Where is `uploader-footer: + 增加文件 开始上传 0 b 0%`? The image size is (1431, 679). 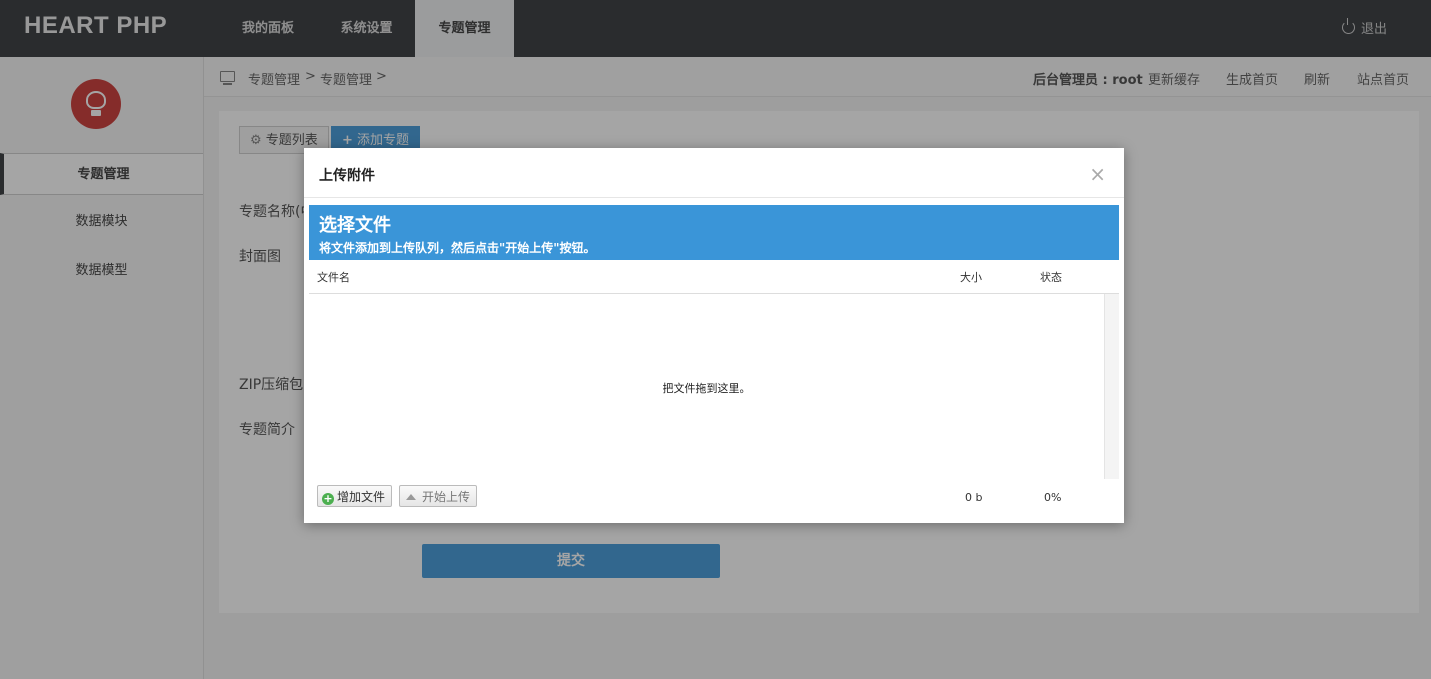
uploader-footer: + 增加文件 开始上传 0 b 0% is located at coordinates (714, 497).